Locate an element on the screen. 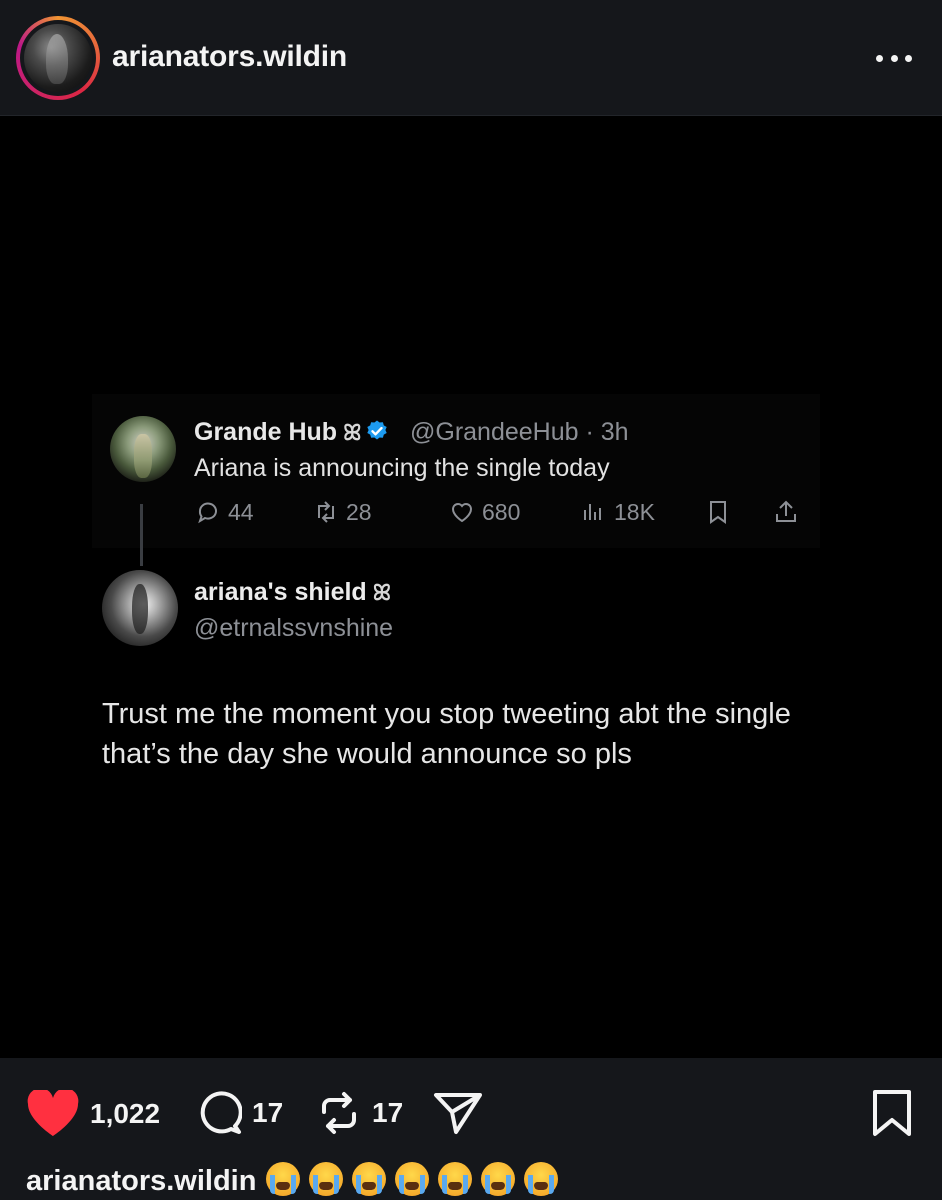 This screenshot has height=1200, width=942. more-options-icon is located at coordinates (894, 58).